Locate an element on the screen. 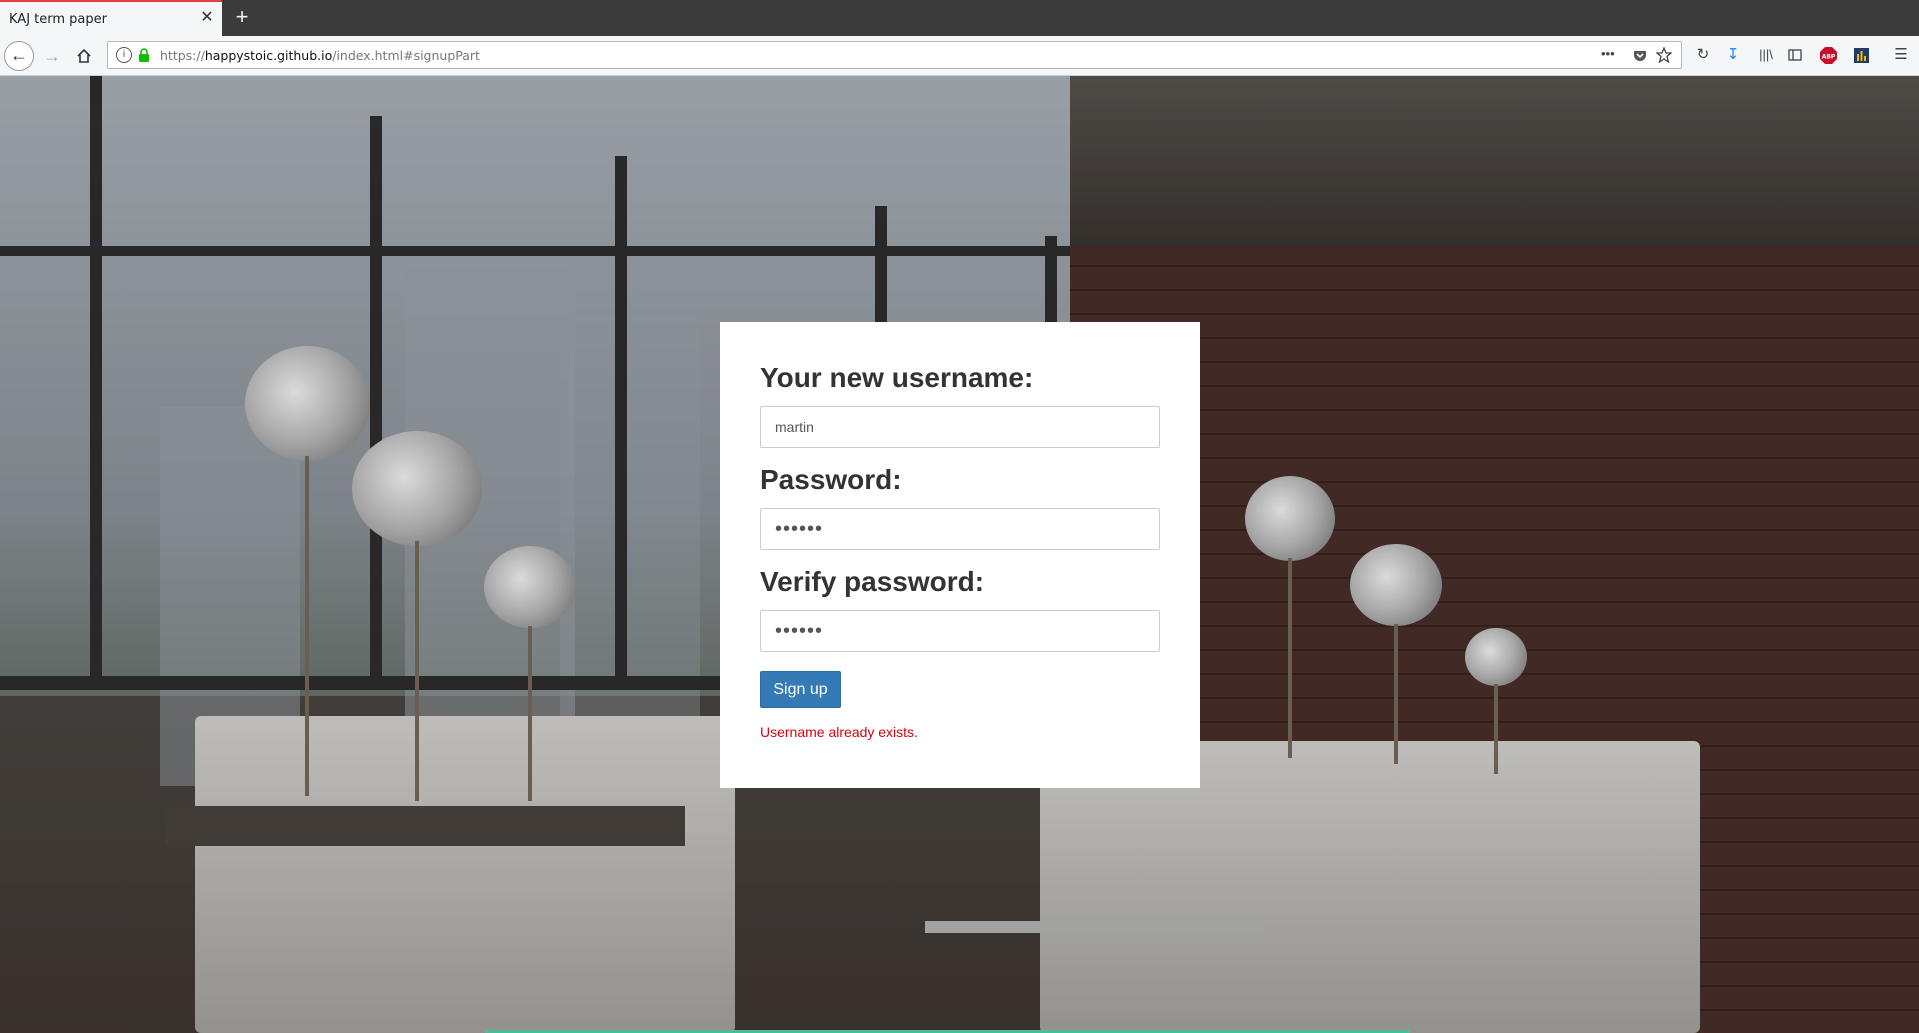 The width and height of the screenshot is (1919, 1033). verify-password-label: Verify password: is located at coordinates (872, 581).